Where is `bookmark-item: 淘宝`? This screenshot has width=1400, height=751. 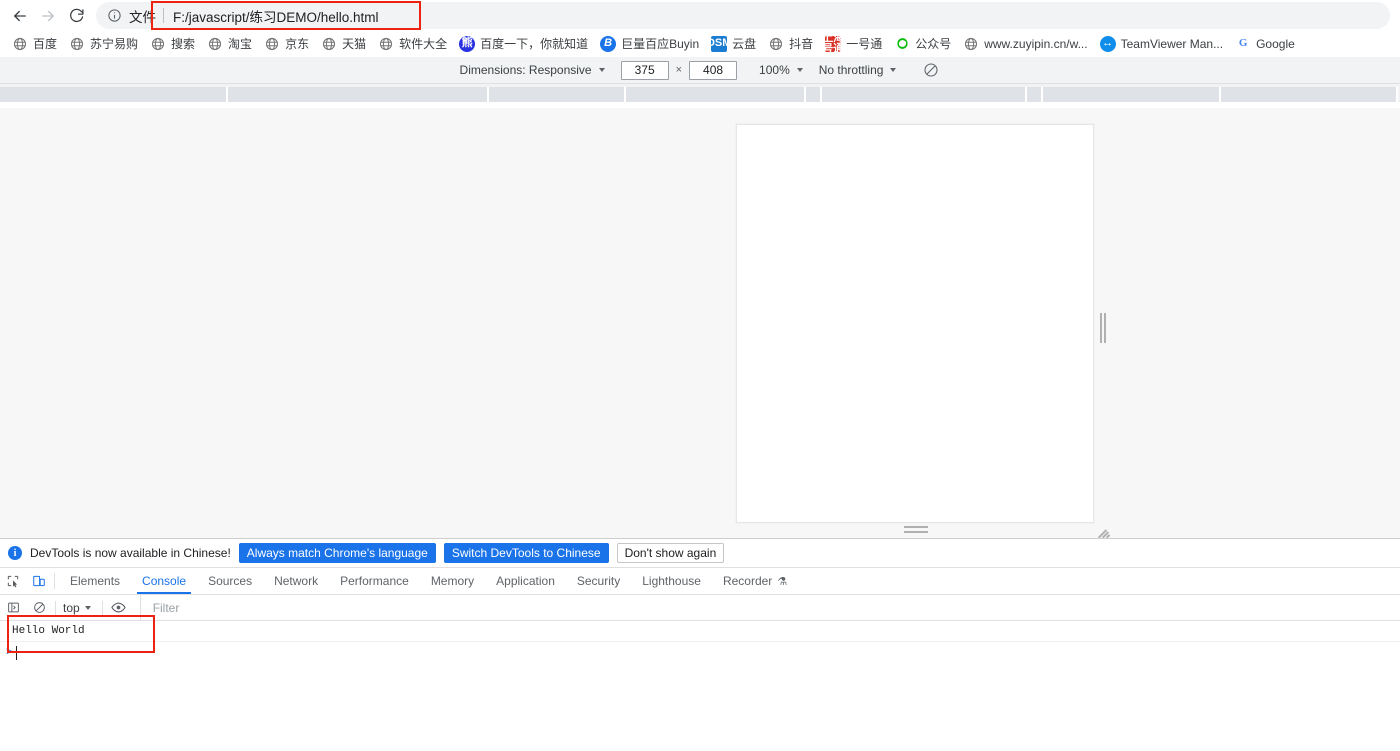
bookmark-item: 淘宝 is located at coordinates (229, 44).